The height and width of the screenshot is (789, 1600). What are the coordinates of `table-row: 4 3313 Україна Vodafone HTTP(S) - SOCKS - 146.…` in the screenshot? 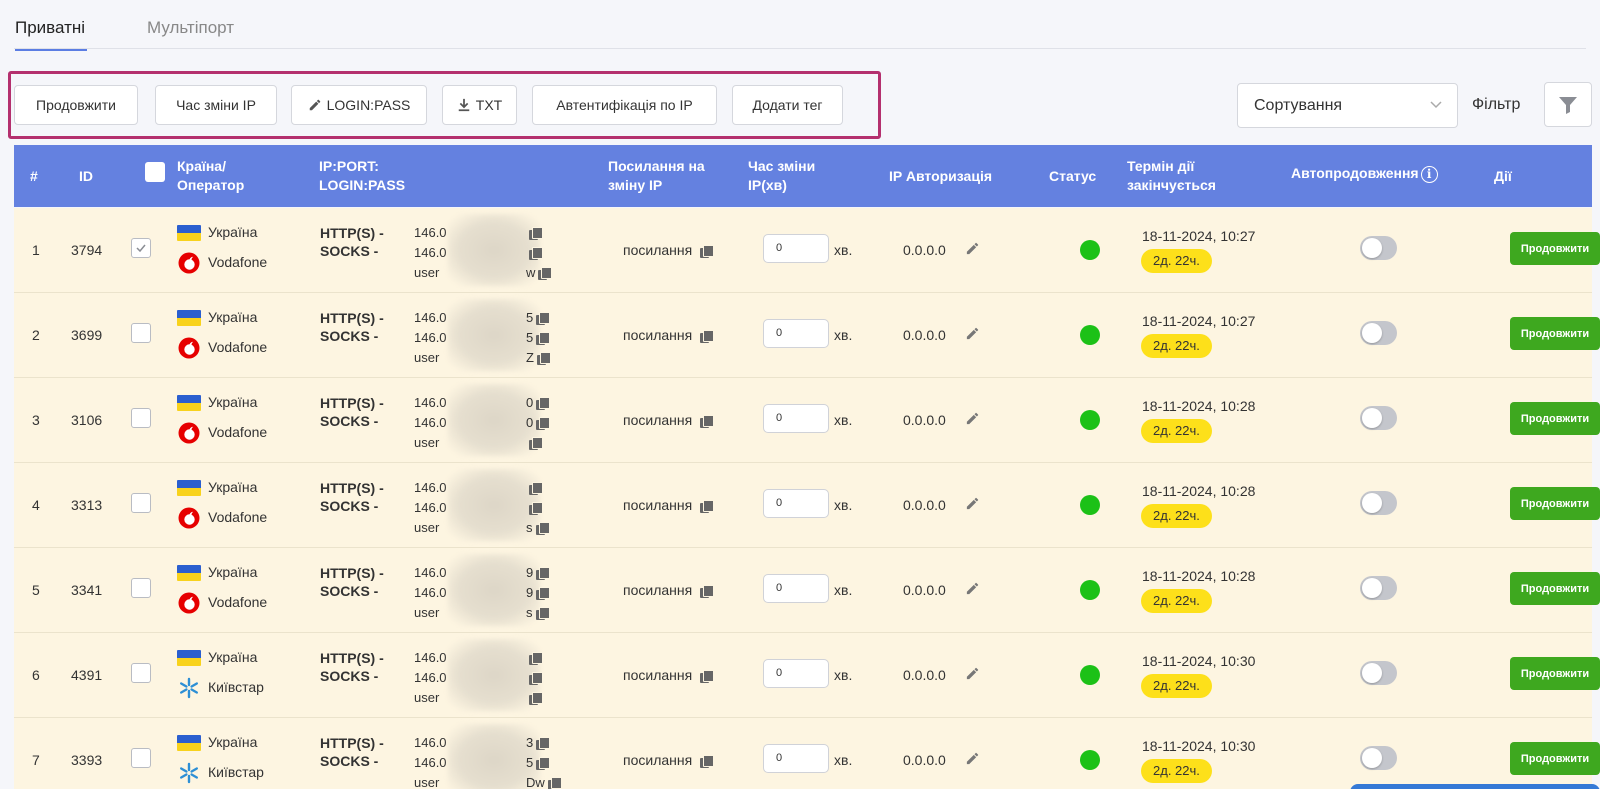 It's located at (807, 505).